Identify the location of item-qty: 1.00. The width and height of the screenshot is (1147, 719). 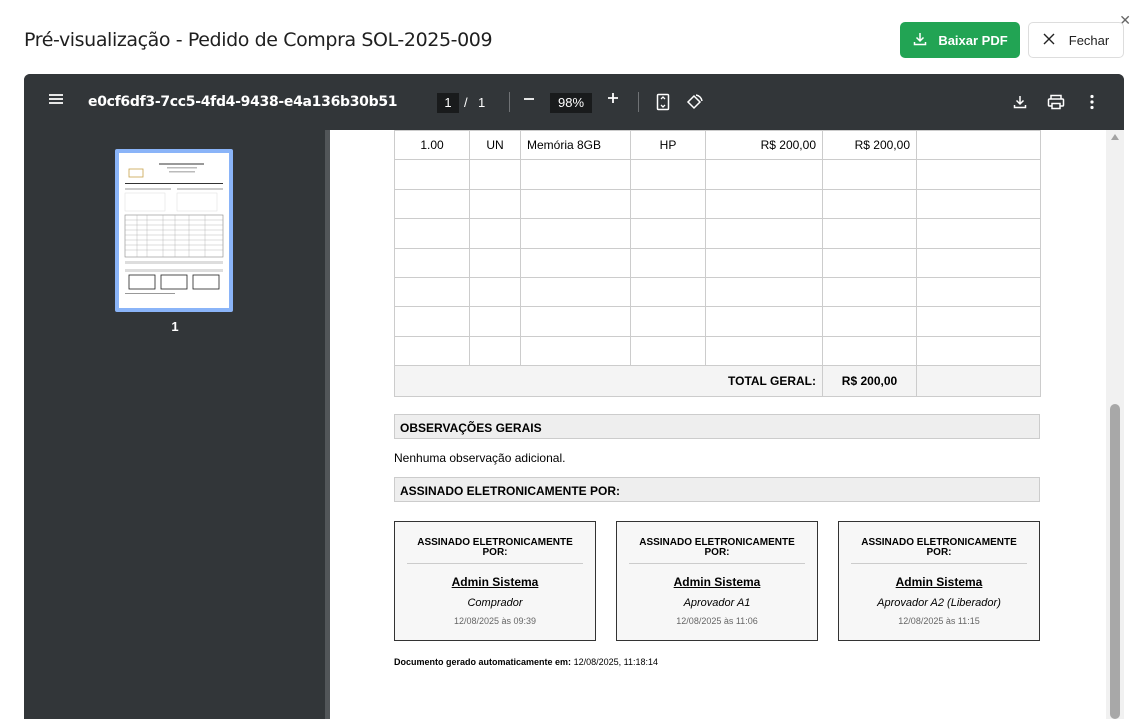
(432, 145).